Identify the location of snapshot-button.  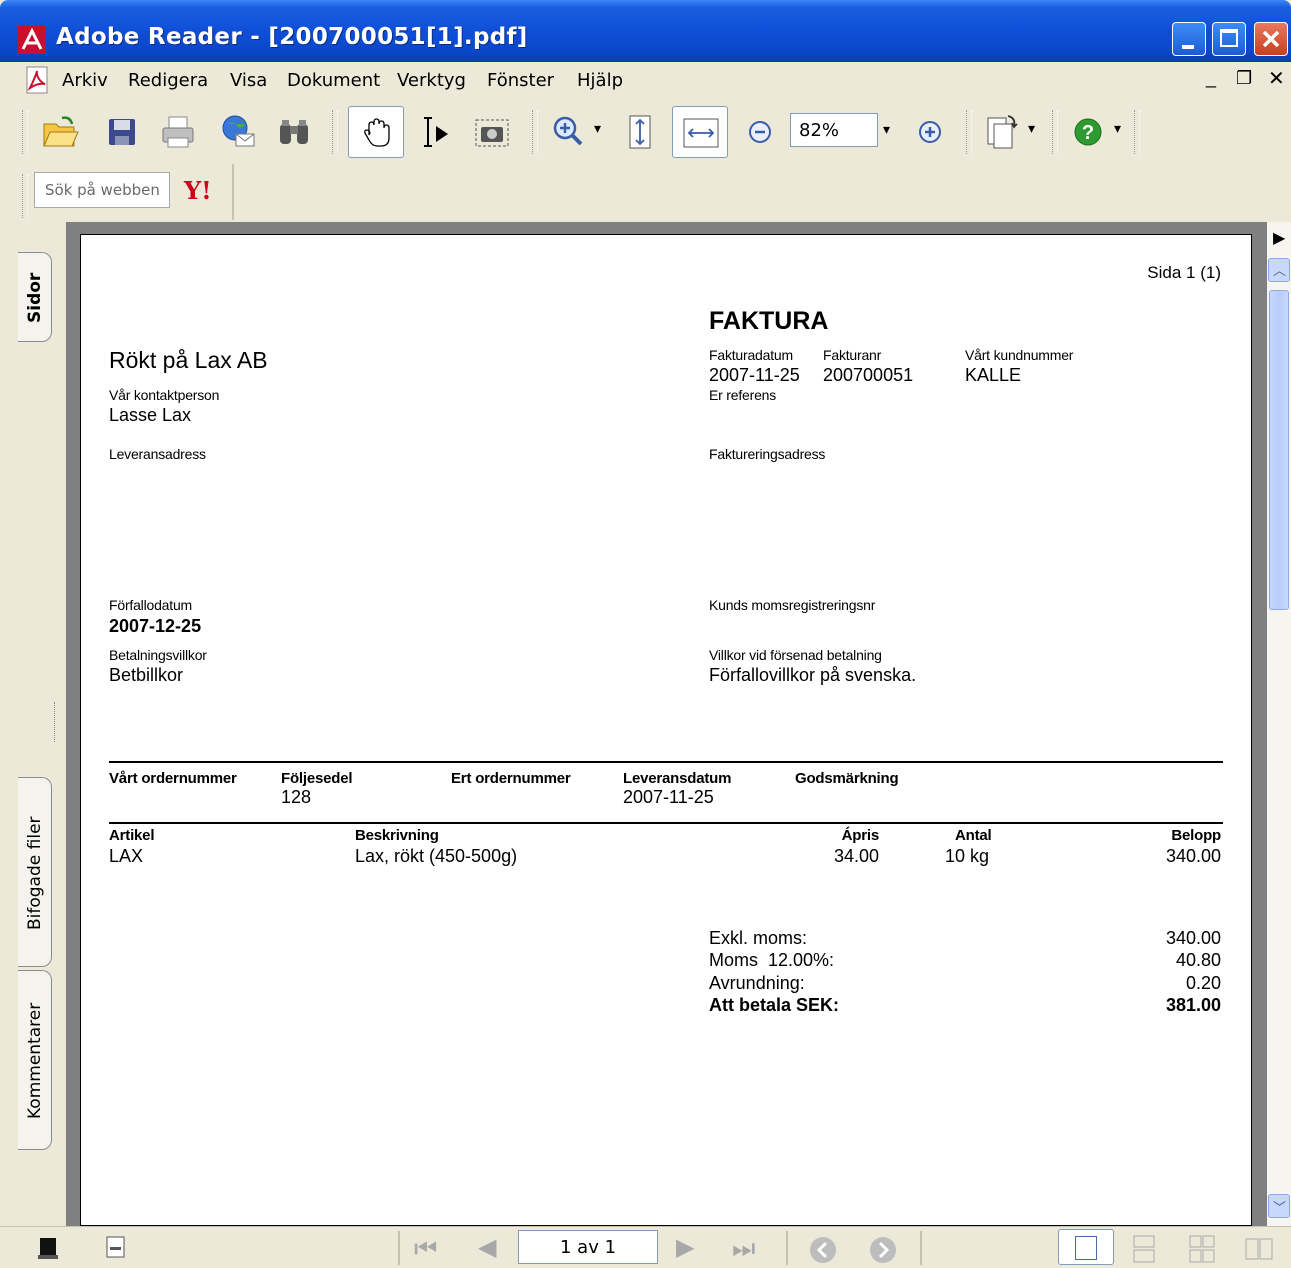
(492, 132).